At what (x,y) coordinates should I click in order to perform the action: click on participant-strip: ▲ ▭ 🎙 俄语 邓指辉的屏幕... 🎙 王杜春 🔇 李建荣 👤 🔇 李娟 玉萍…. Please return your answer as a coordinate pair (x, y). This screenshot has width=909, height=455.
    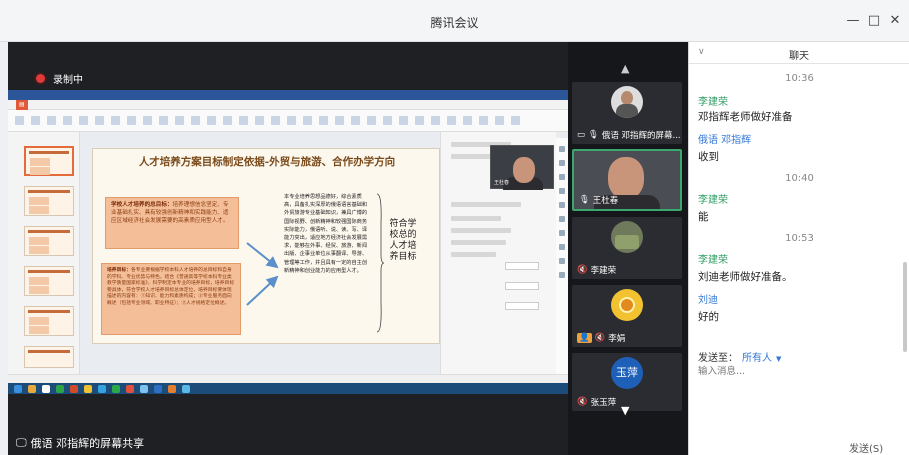
    Looking at the image, I should click on (628, 248).